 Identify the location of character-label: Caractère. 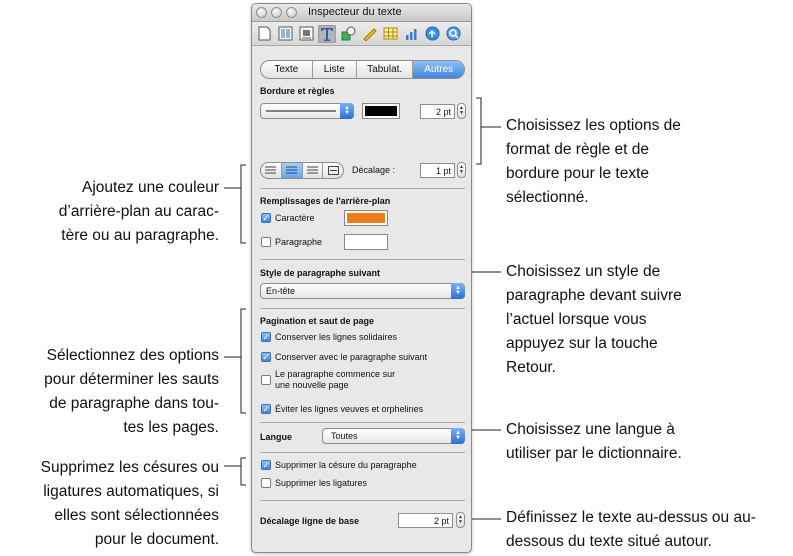
(295, 218).